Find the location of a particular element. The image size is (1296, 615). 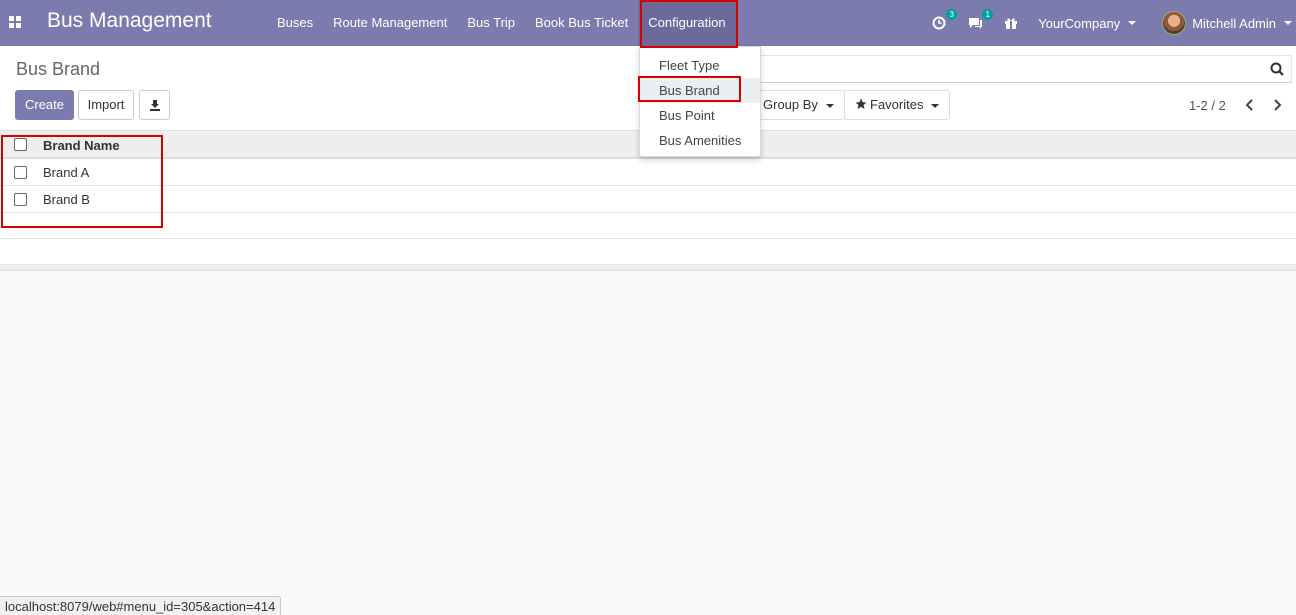

chevron-left-icon is located at coordinates (1250, 105).